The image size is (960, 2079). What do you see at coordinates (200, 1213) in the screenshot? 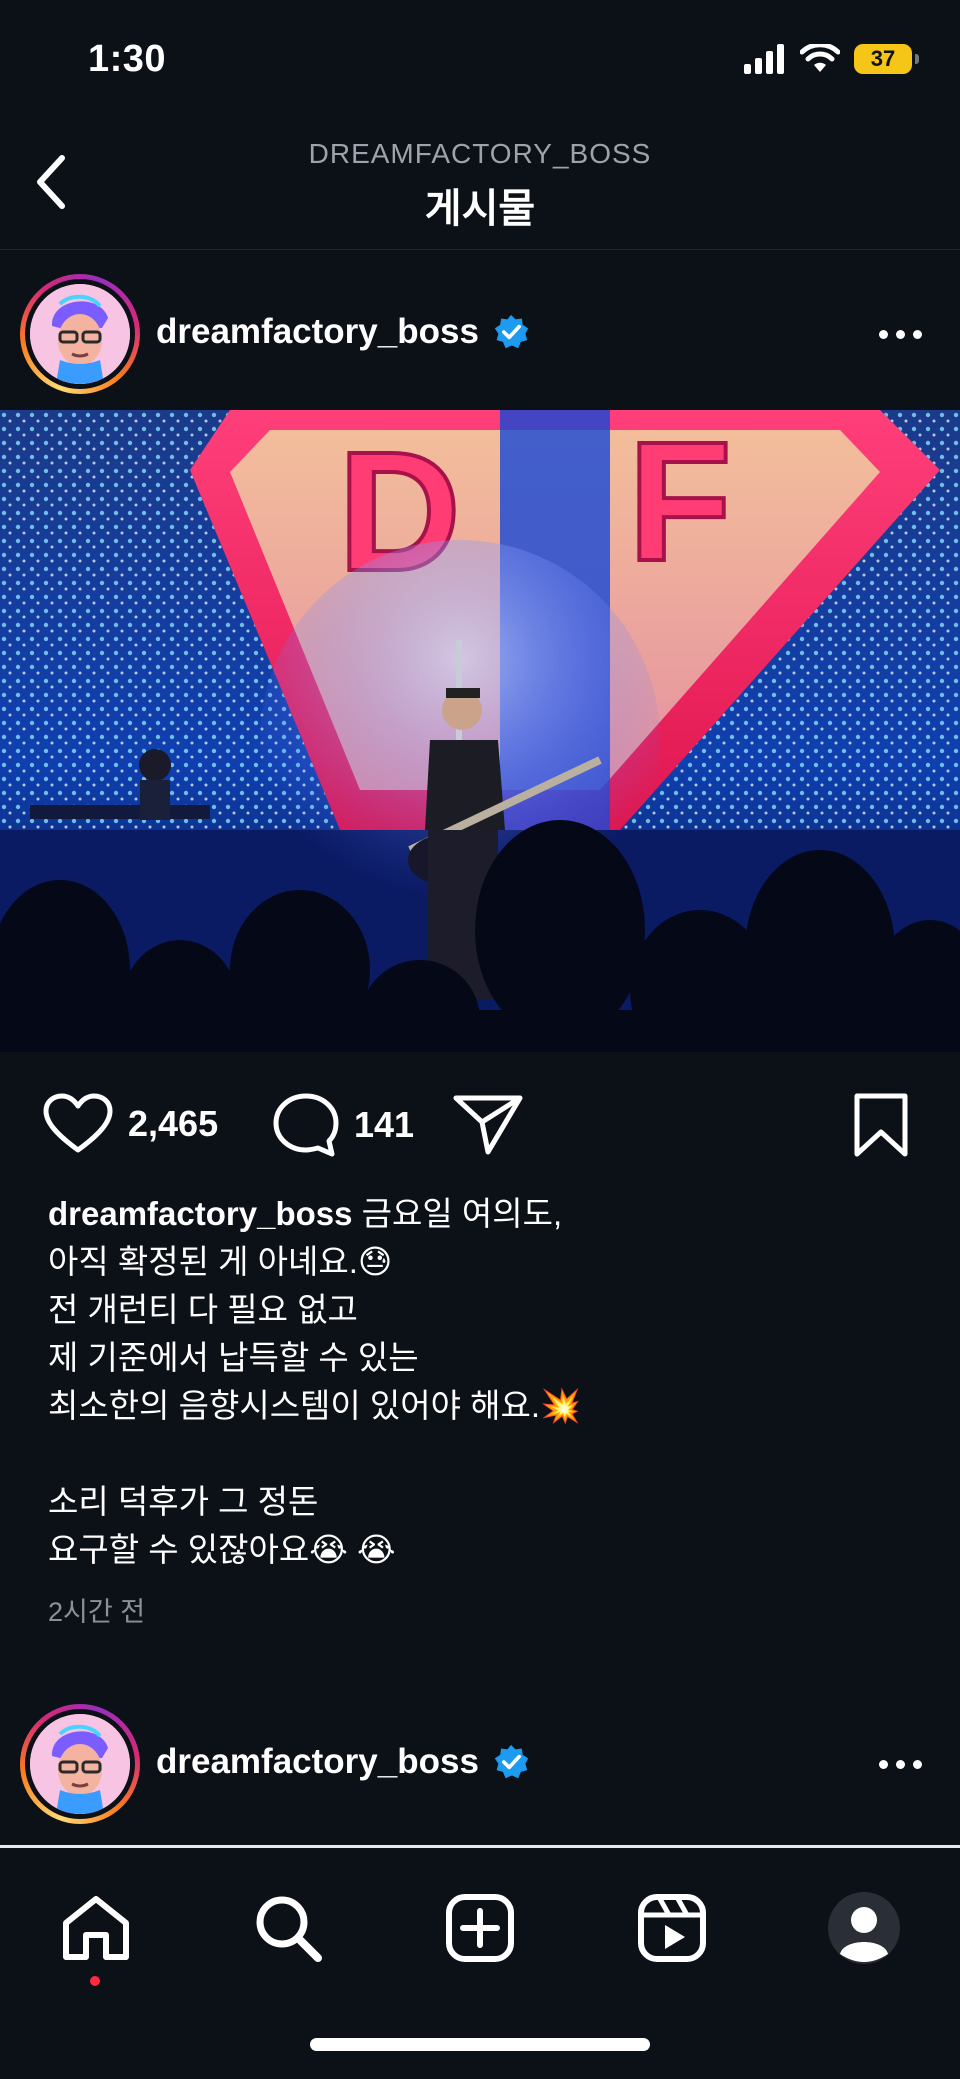
I see `caption-username: dreamfactory_boss` at bounding box center [200, 1213].